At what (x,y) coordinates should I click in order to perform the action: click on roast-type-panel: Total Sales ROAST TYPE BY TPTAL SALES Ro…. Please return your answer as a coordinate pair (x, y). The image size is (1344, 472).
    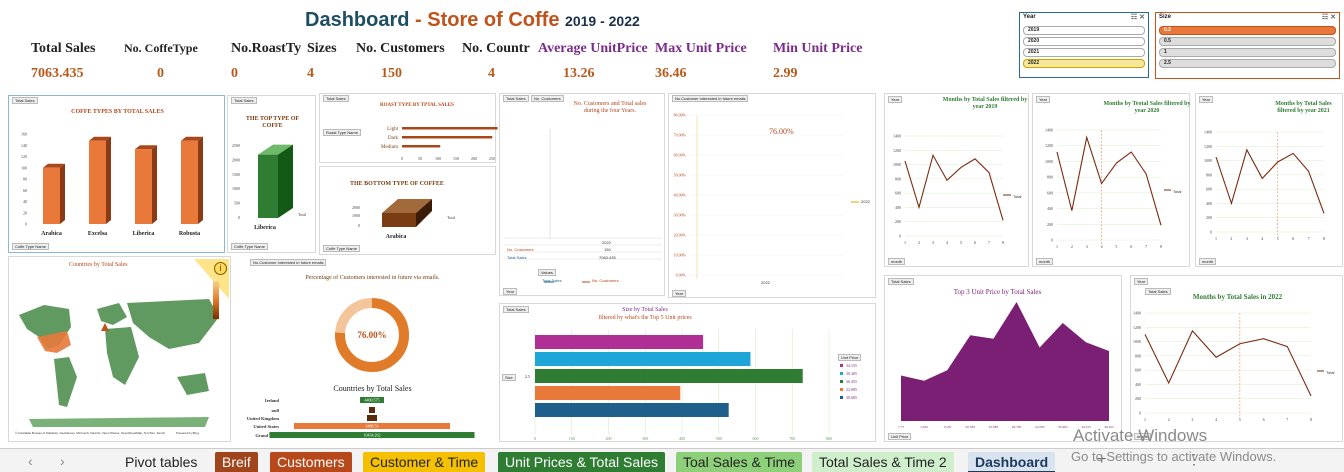
    Looking at the image, I should click on (408, 128).